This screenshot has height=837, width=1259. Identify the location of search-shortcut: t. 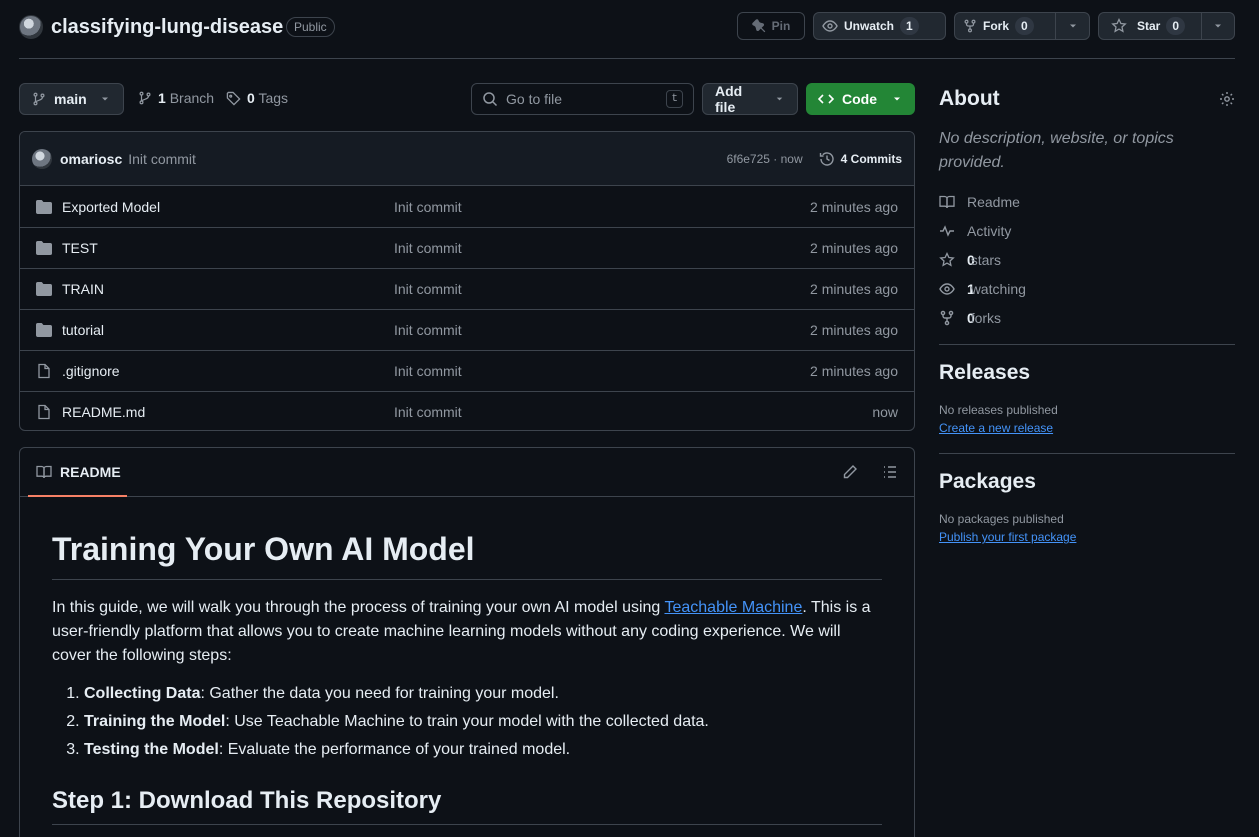
(674, 99).